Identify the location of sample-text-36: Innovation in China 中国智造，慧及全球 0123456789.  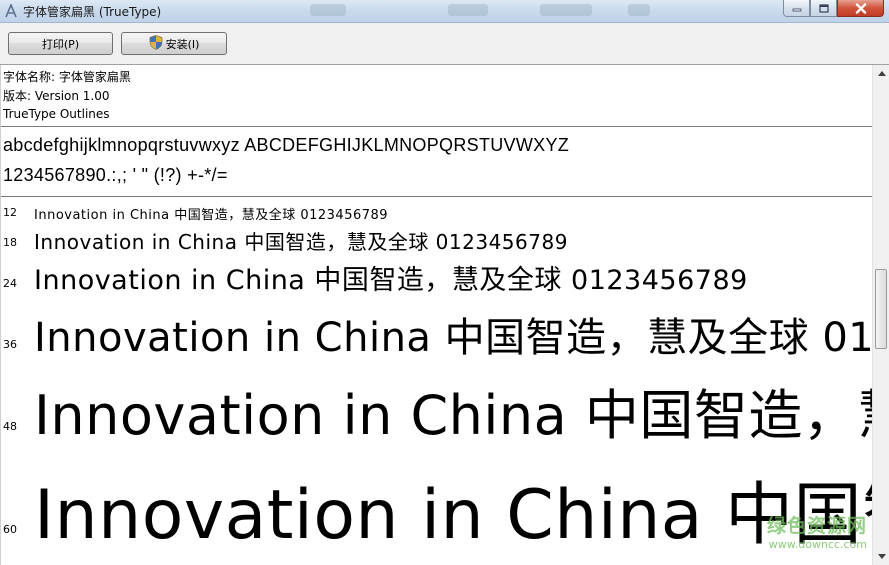
(453, 338).